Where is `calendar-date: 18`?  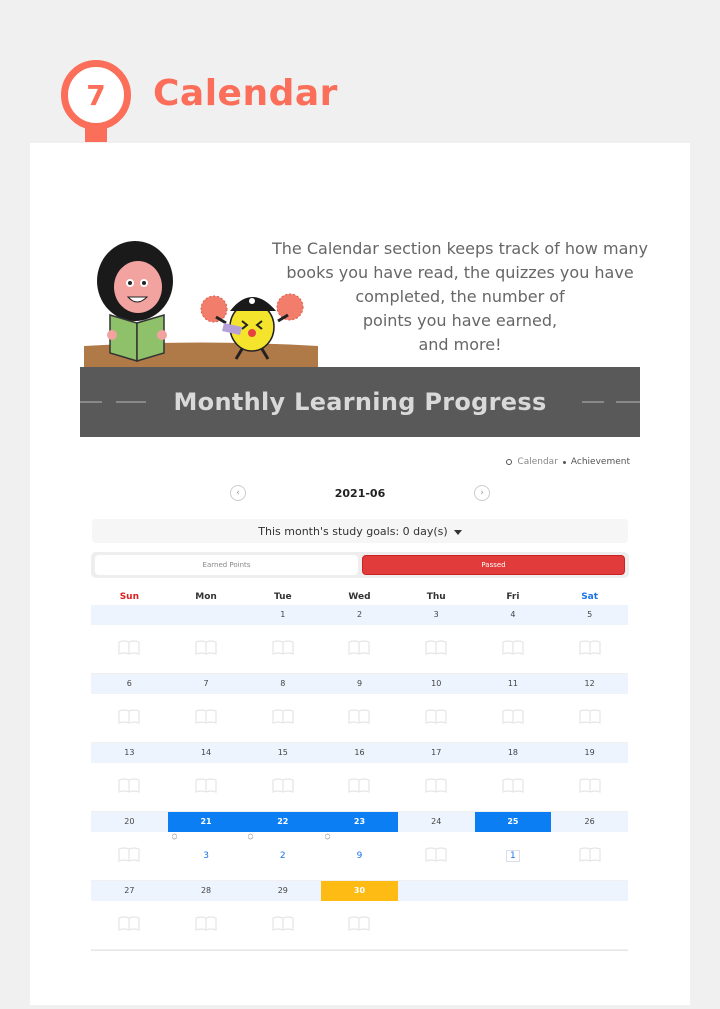 calendar-date: 18 is located at coordinates (513, 753).